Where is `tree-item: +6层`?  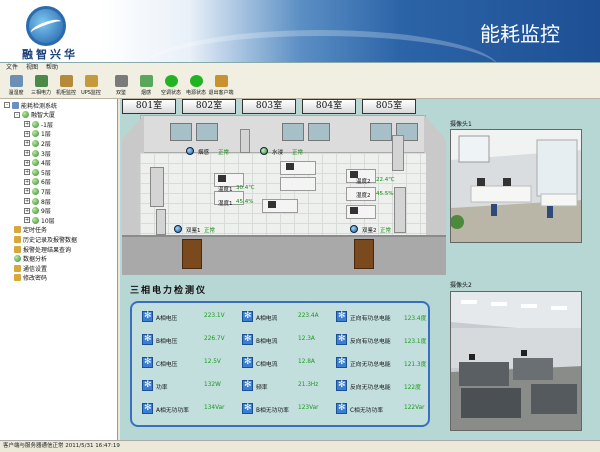 tree-item: +6层 is located at coordinates (37, 182).